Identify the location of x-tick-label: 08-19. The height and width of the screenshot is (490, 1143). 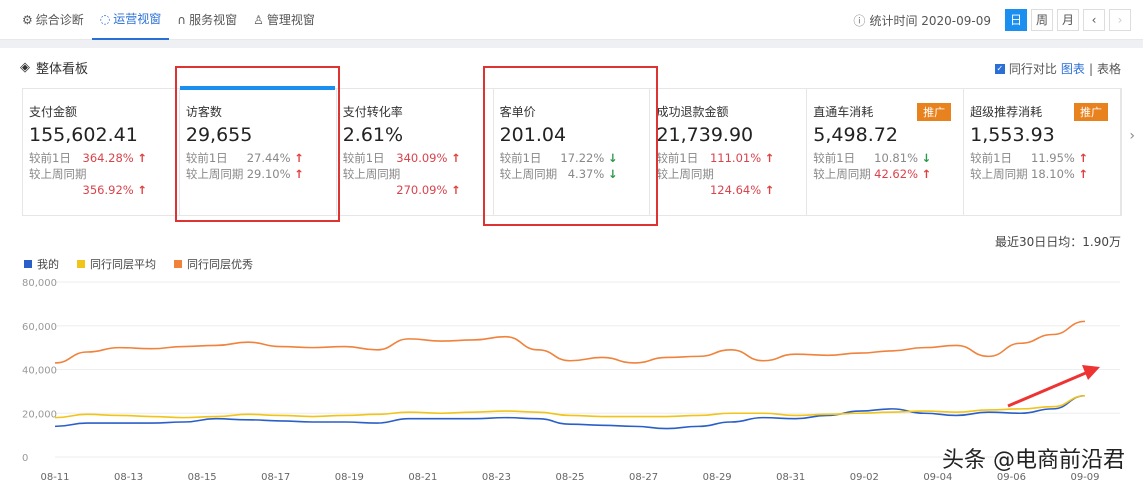
(349, 477).